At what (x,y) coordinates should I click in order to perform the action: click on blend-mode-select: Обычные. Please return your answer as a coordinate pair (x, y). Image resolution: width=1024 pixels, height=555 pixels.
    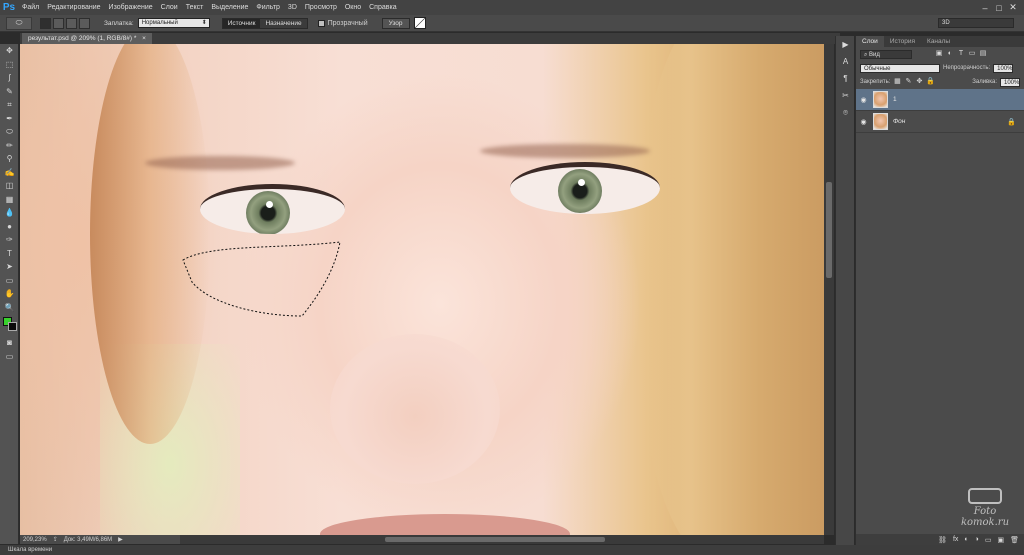
    Looking at the image, I should click on (900, 68).